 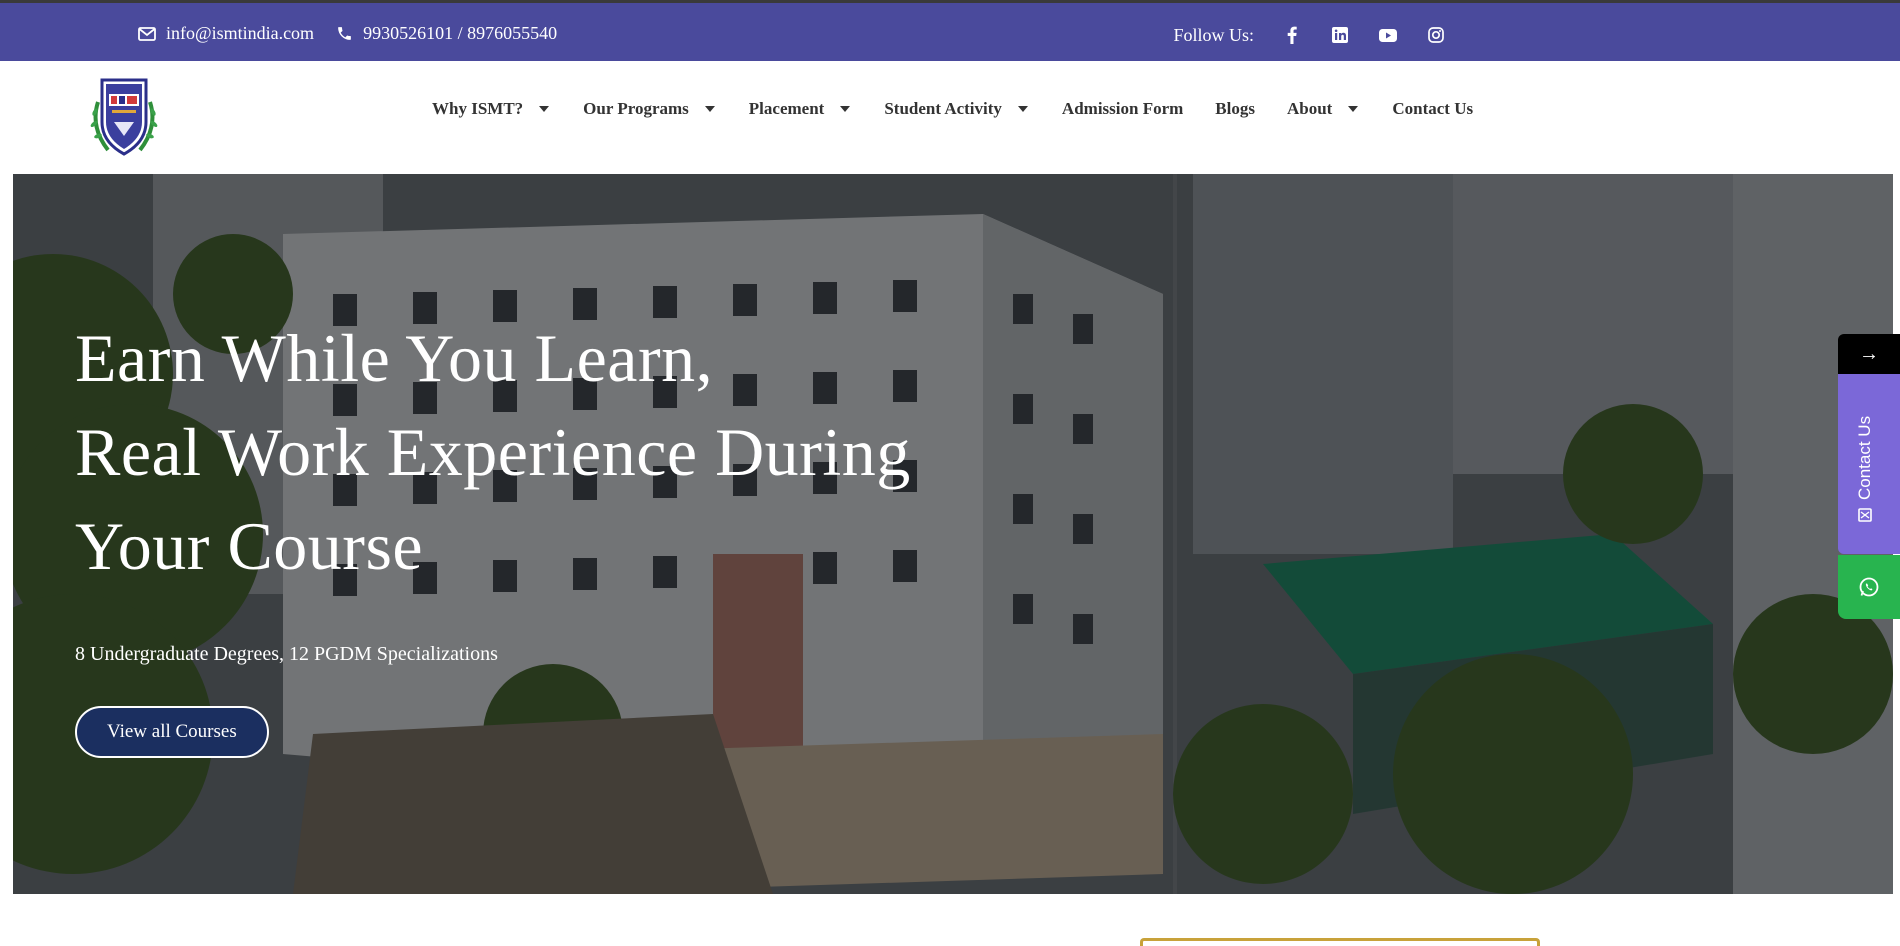 I want to click on contact-tab-content: Contact Us, so click(x=1865, y=469).